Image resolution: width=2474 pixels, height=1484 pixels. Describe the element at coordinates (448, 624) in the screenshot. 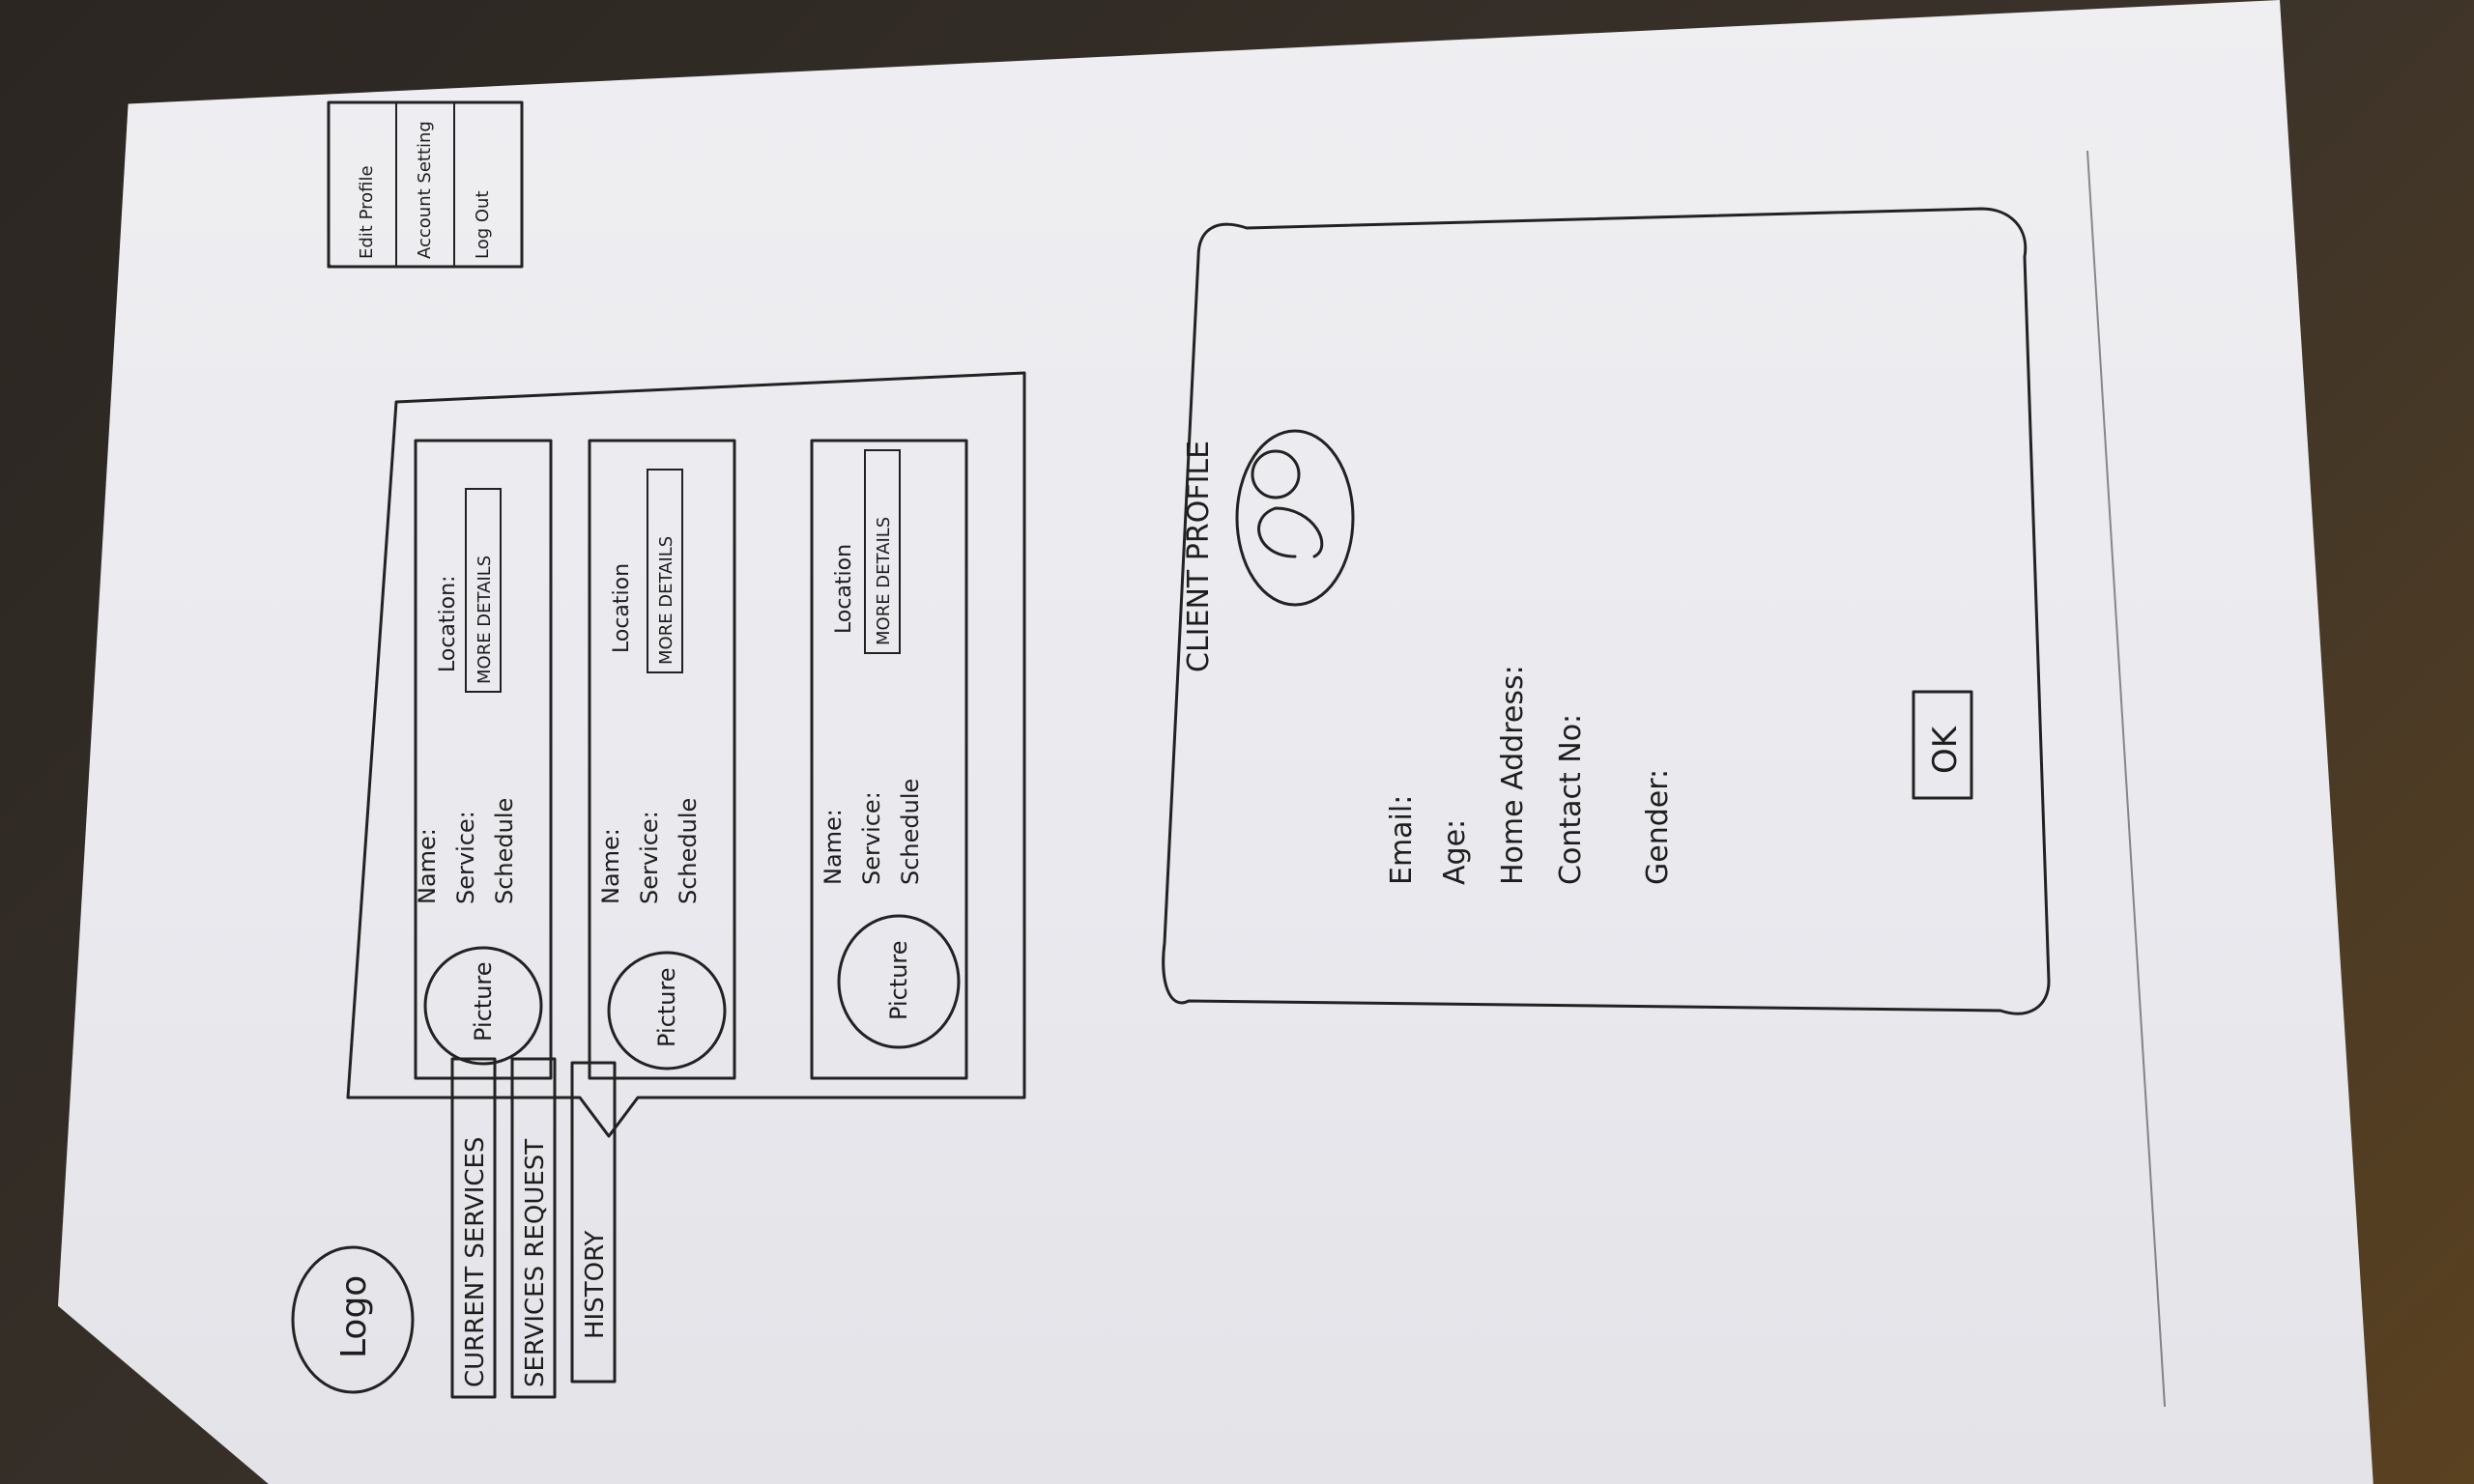

I see `svg-text: Location:` at that location.